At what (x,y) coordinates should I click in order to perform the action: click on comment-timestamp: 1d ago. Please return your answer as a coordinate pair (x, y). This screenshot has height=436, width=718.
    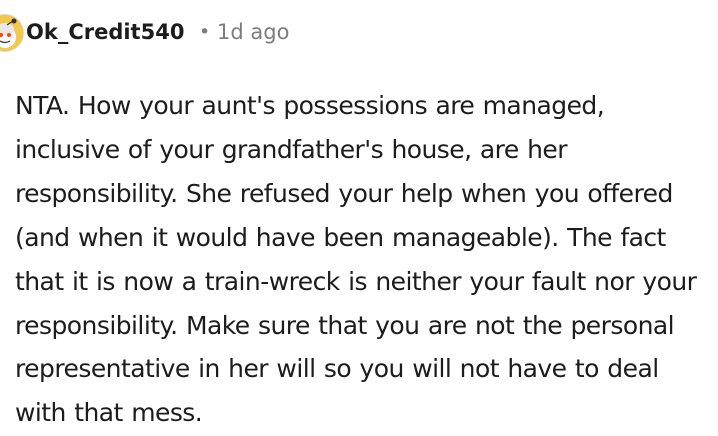
    Looking at the image, I should click on (253, 32).